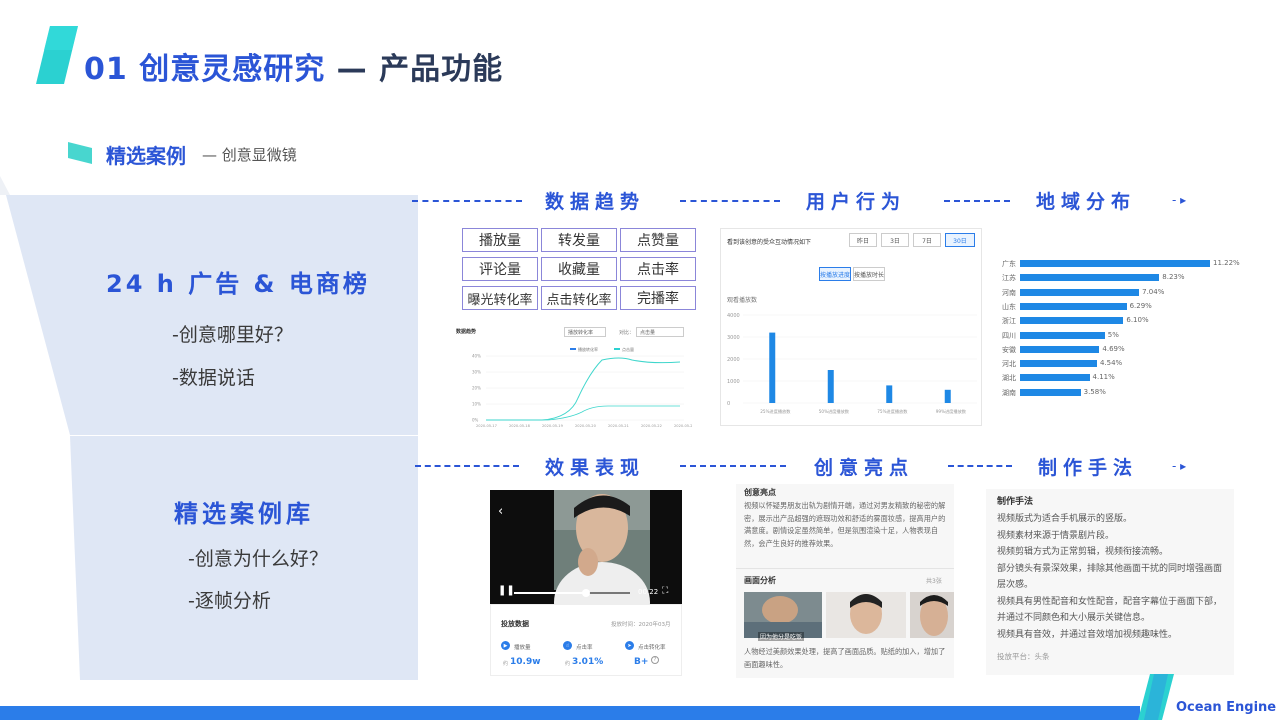 The width and height of the screenshot is (1280, 720). Describe the element at coordinates (213, 378) in the screenshot. I see `panel-item: -数据说话` at that location.